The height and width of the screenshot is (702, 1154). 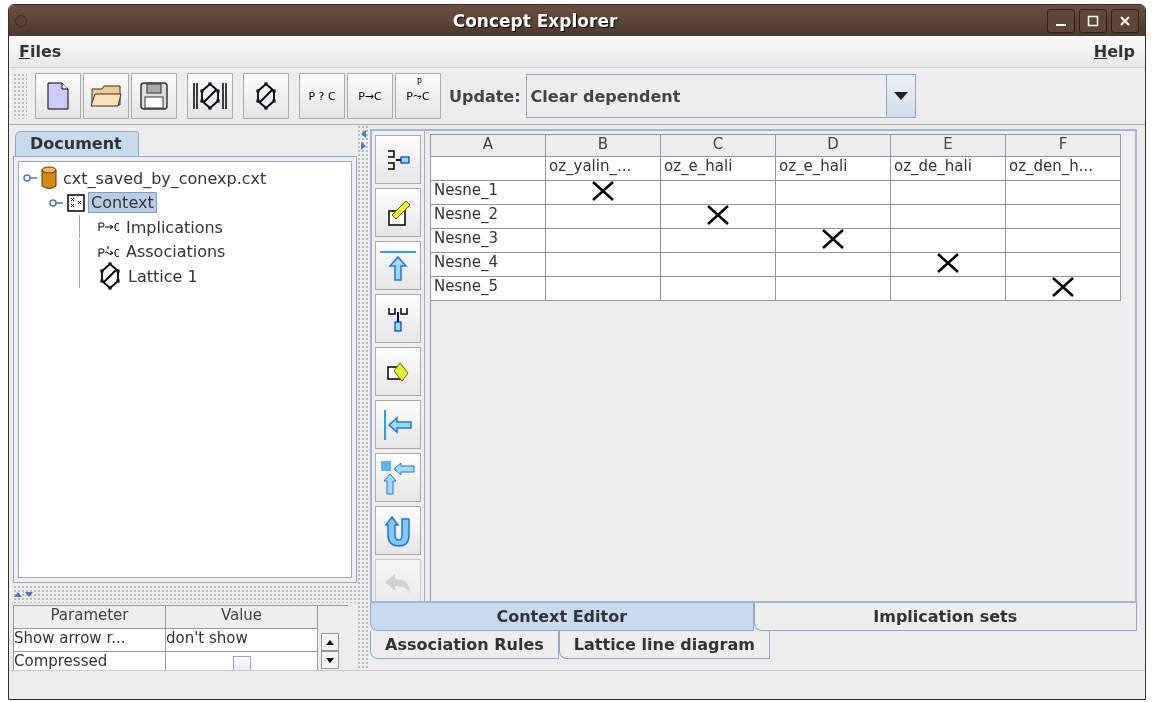 I want to click on close-icon, so click(x=1125, y=20).